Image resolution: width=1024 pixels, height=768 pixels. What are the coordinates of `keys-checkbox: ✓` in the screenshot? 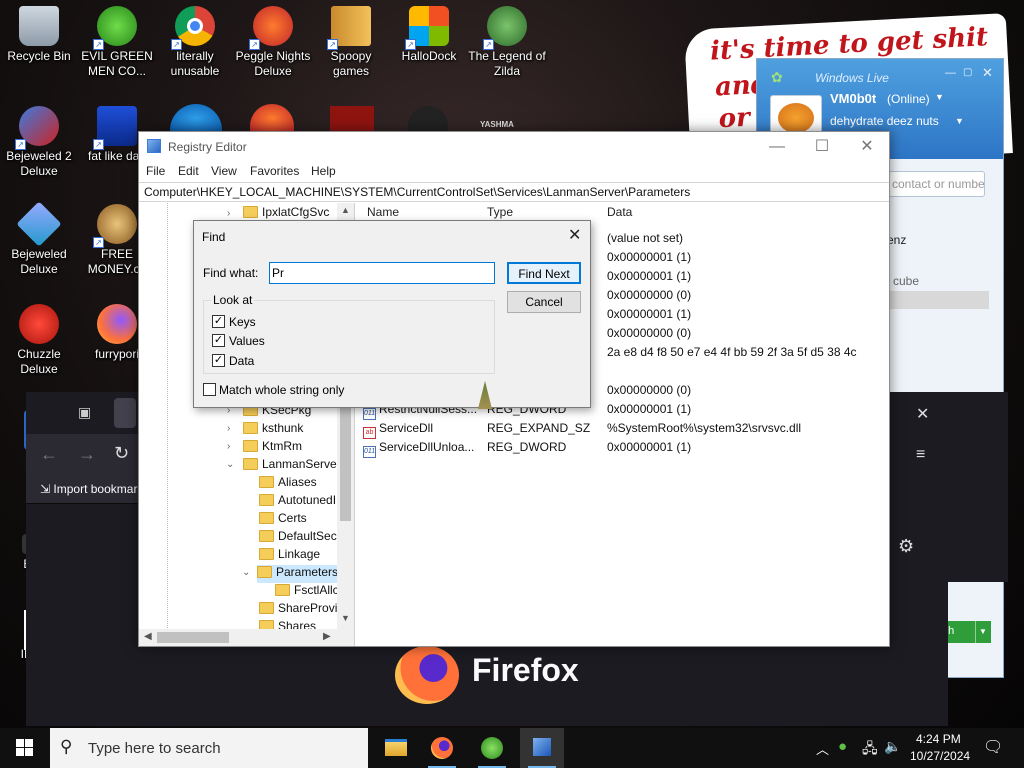 It's located at (218, 321).